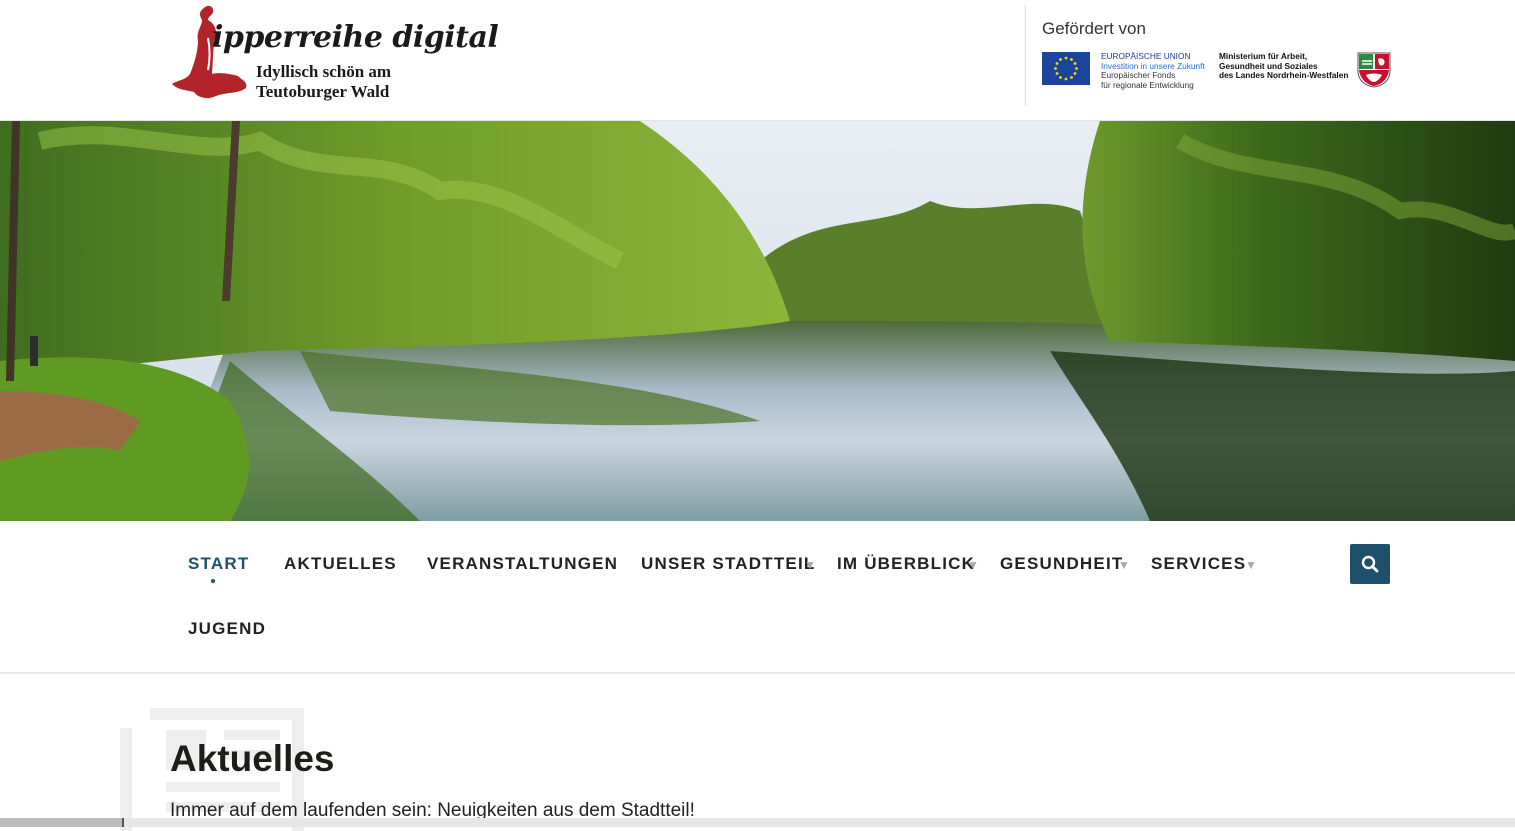 The height and width of the screenshot is (831, 1515). What do you see at coordinates (1066, 68) in the screenshot?
I see `eu-flag-icon` at bounding box center [1066, 68].